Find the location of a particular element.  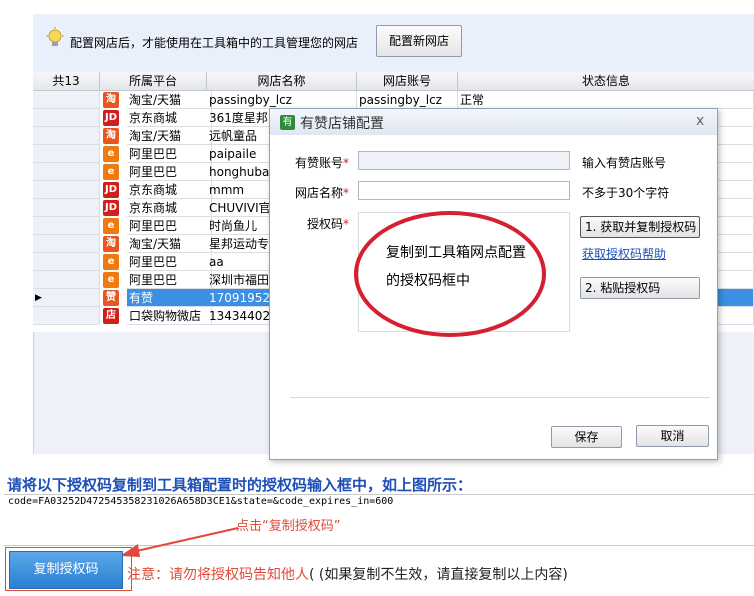

annotation-text: 复制到工具箱网点配置的授权码框中 is located at coordinates (456, 267).